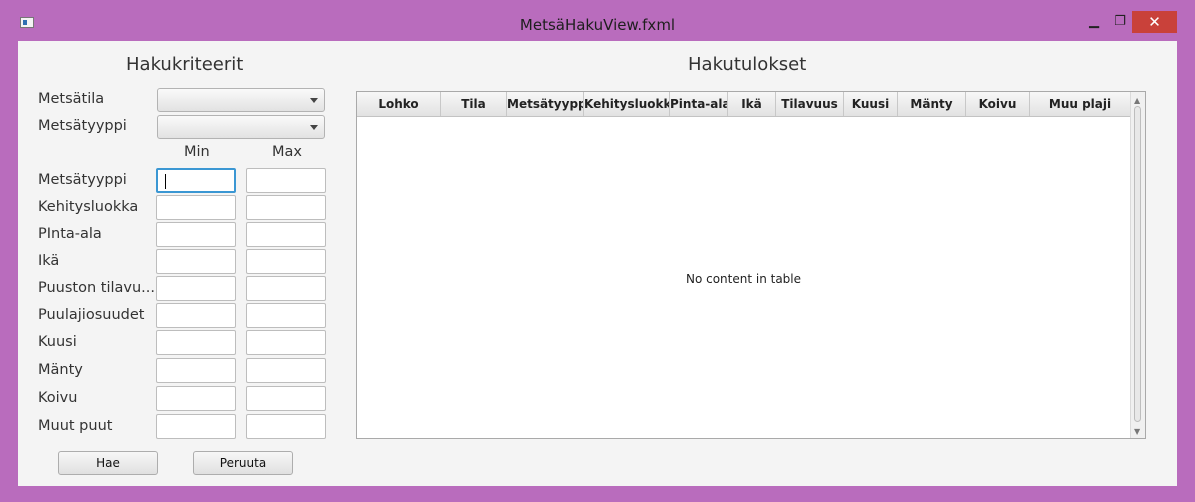 The height and width of the screenshot is (502, 1195). Describe the element at coordinates (747, 64) in the screenshot. I see `results-heading: Hakutulokset` at that location.